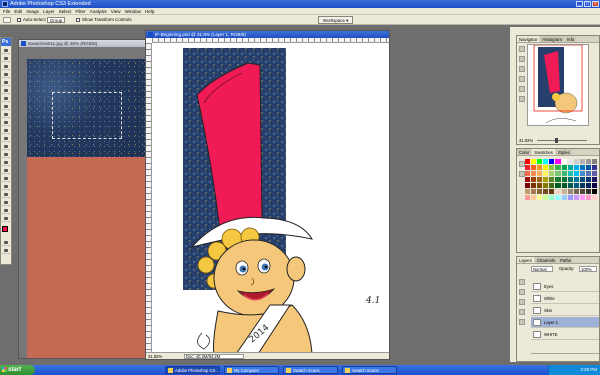  I want to click on maximize-button: □, so click(587, 4).